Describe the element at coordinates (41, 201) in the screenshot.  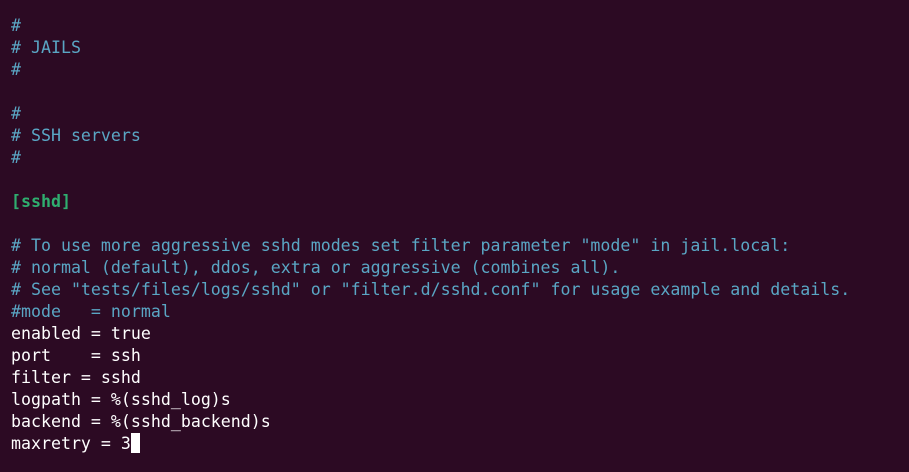
I see `section-header: [sshd]` at that location.